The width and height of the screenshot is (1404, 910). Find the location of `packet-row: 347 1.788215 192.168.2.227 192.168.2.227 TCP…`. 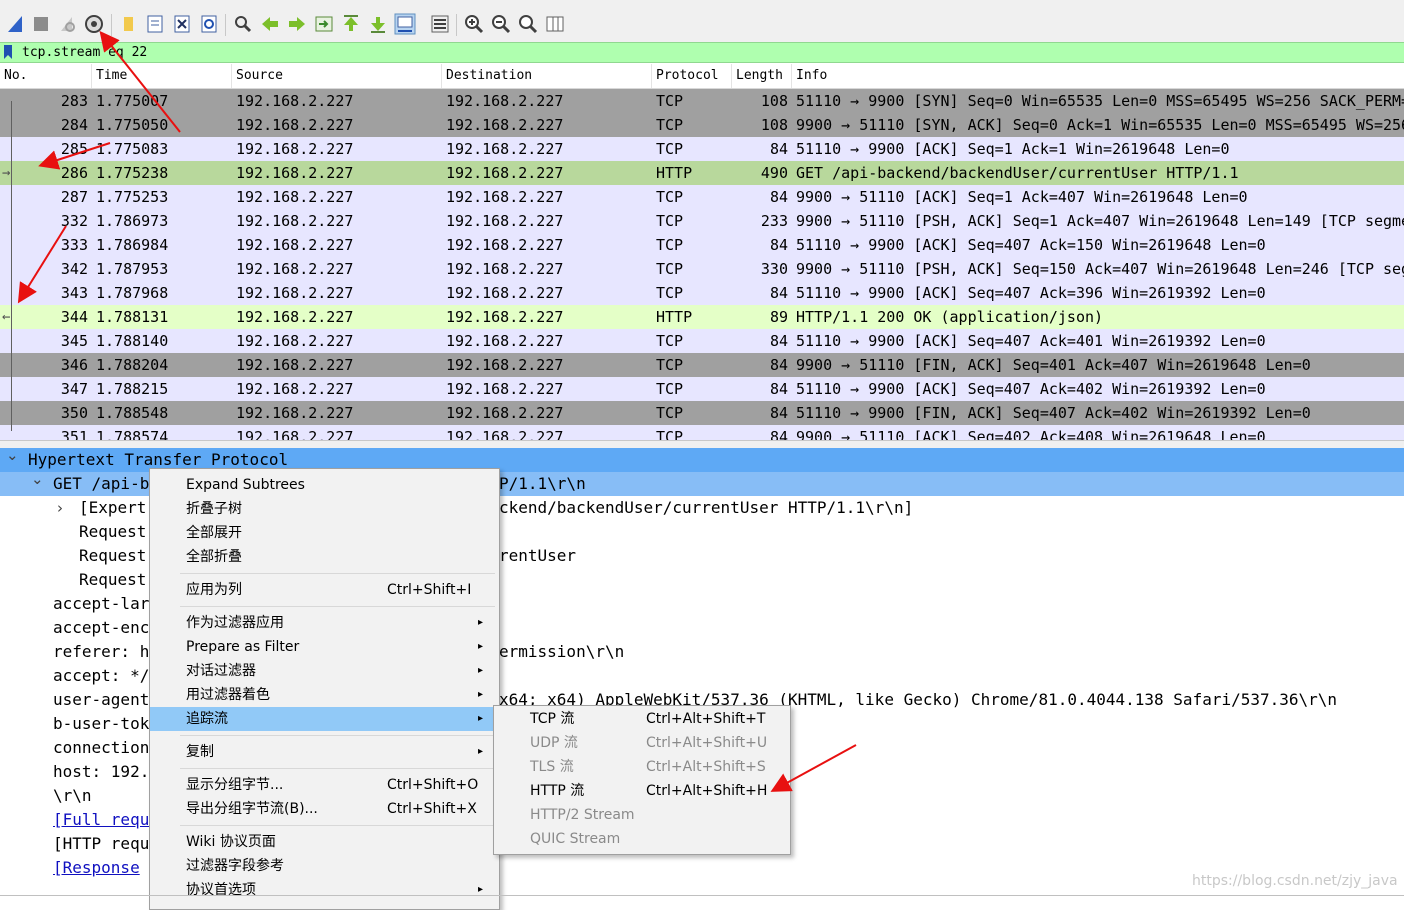

packet-row: 347 1.788215 192.168.2.227 192.168.2.227 TCP… is located at coordinates (702, 389).